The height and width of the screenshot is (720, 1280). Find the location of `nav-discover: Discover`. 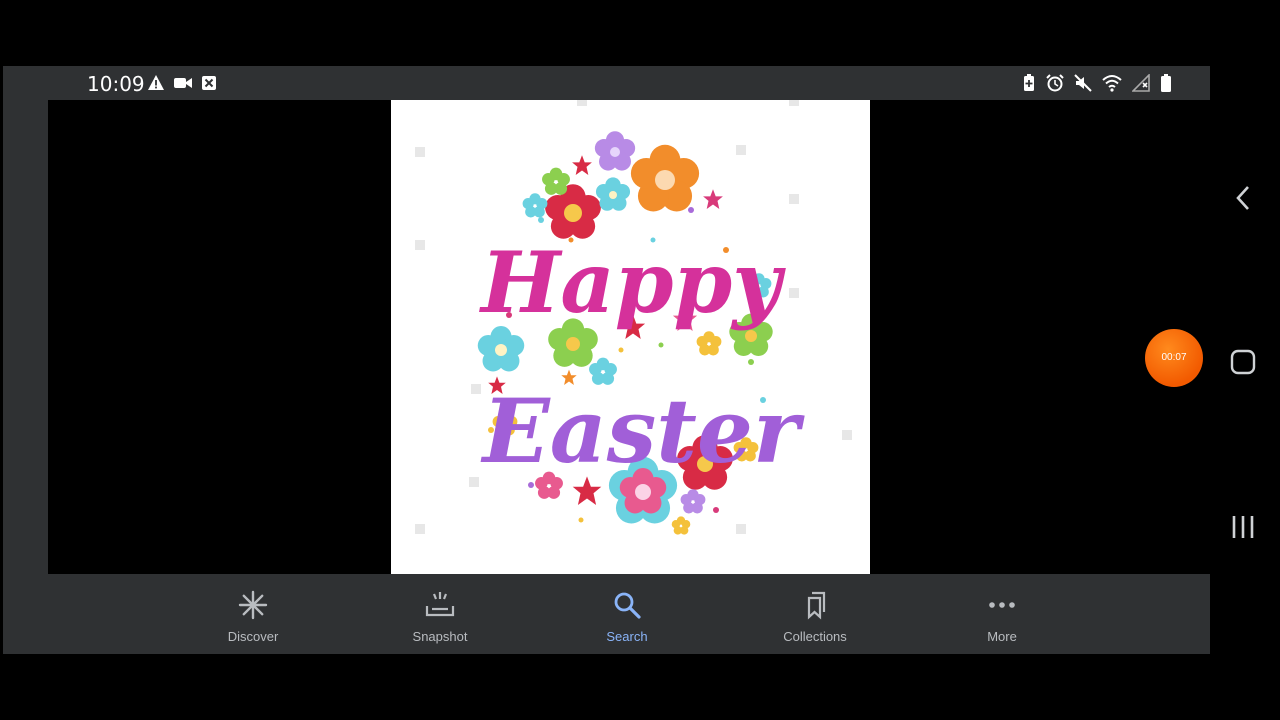

nav-discover: Discover is located at coordinates (253, 617).